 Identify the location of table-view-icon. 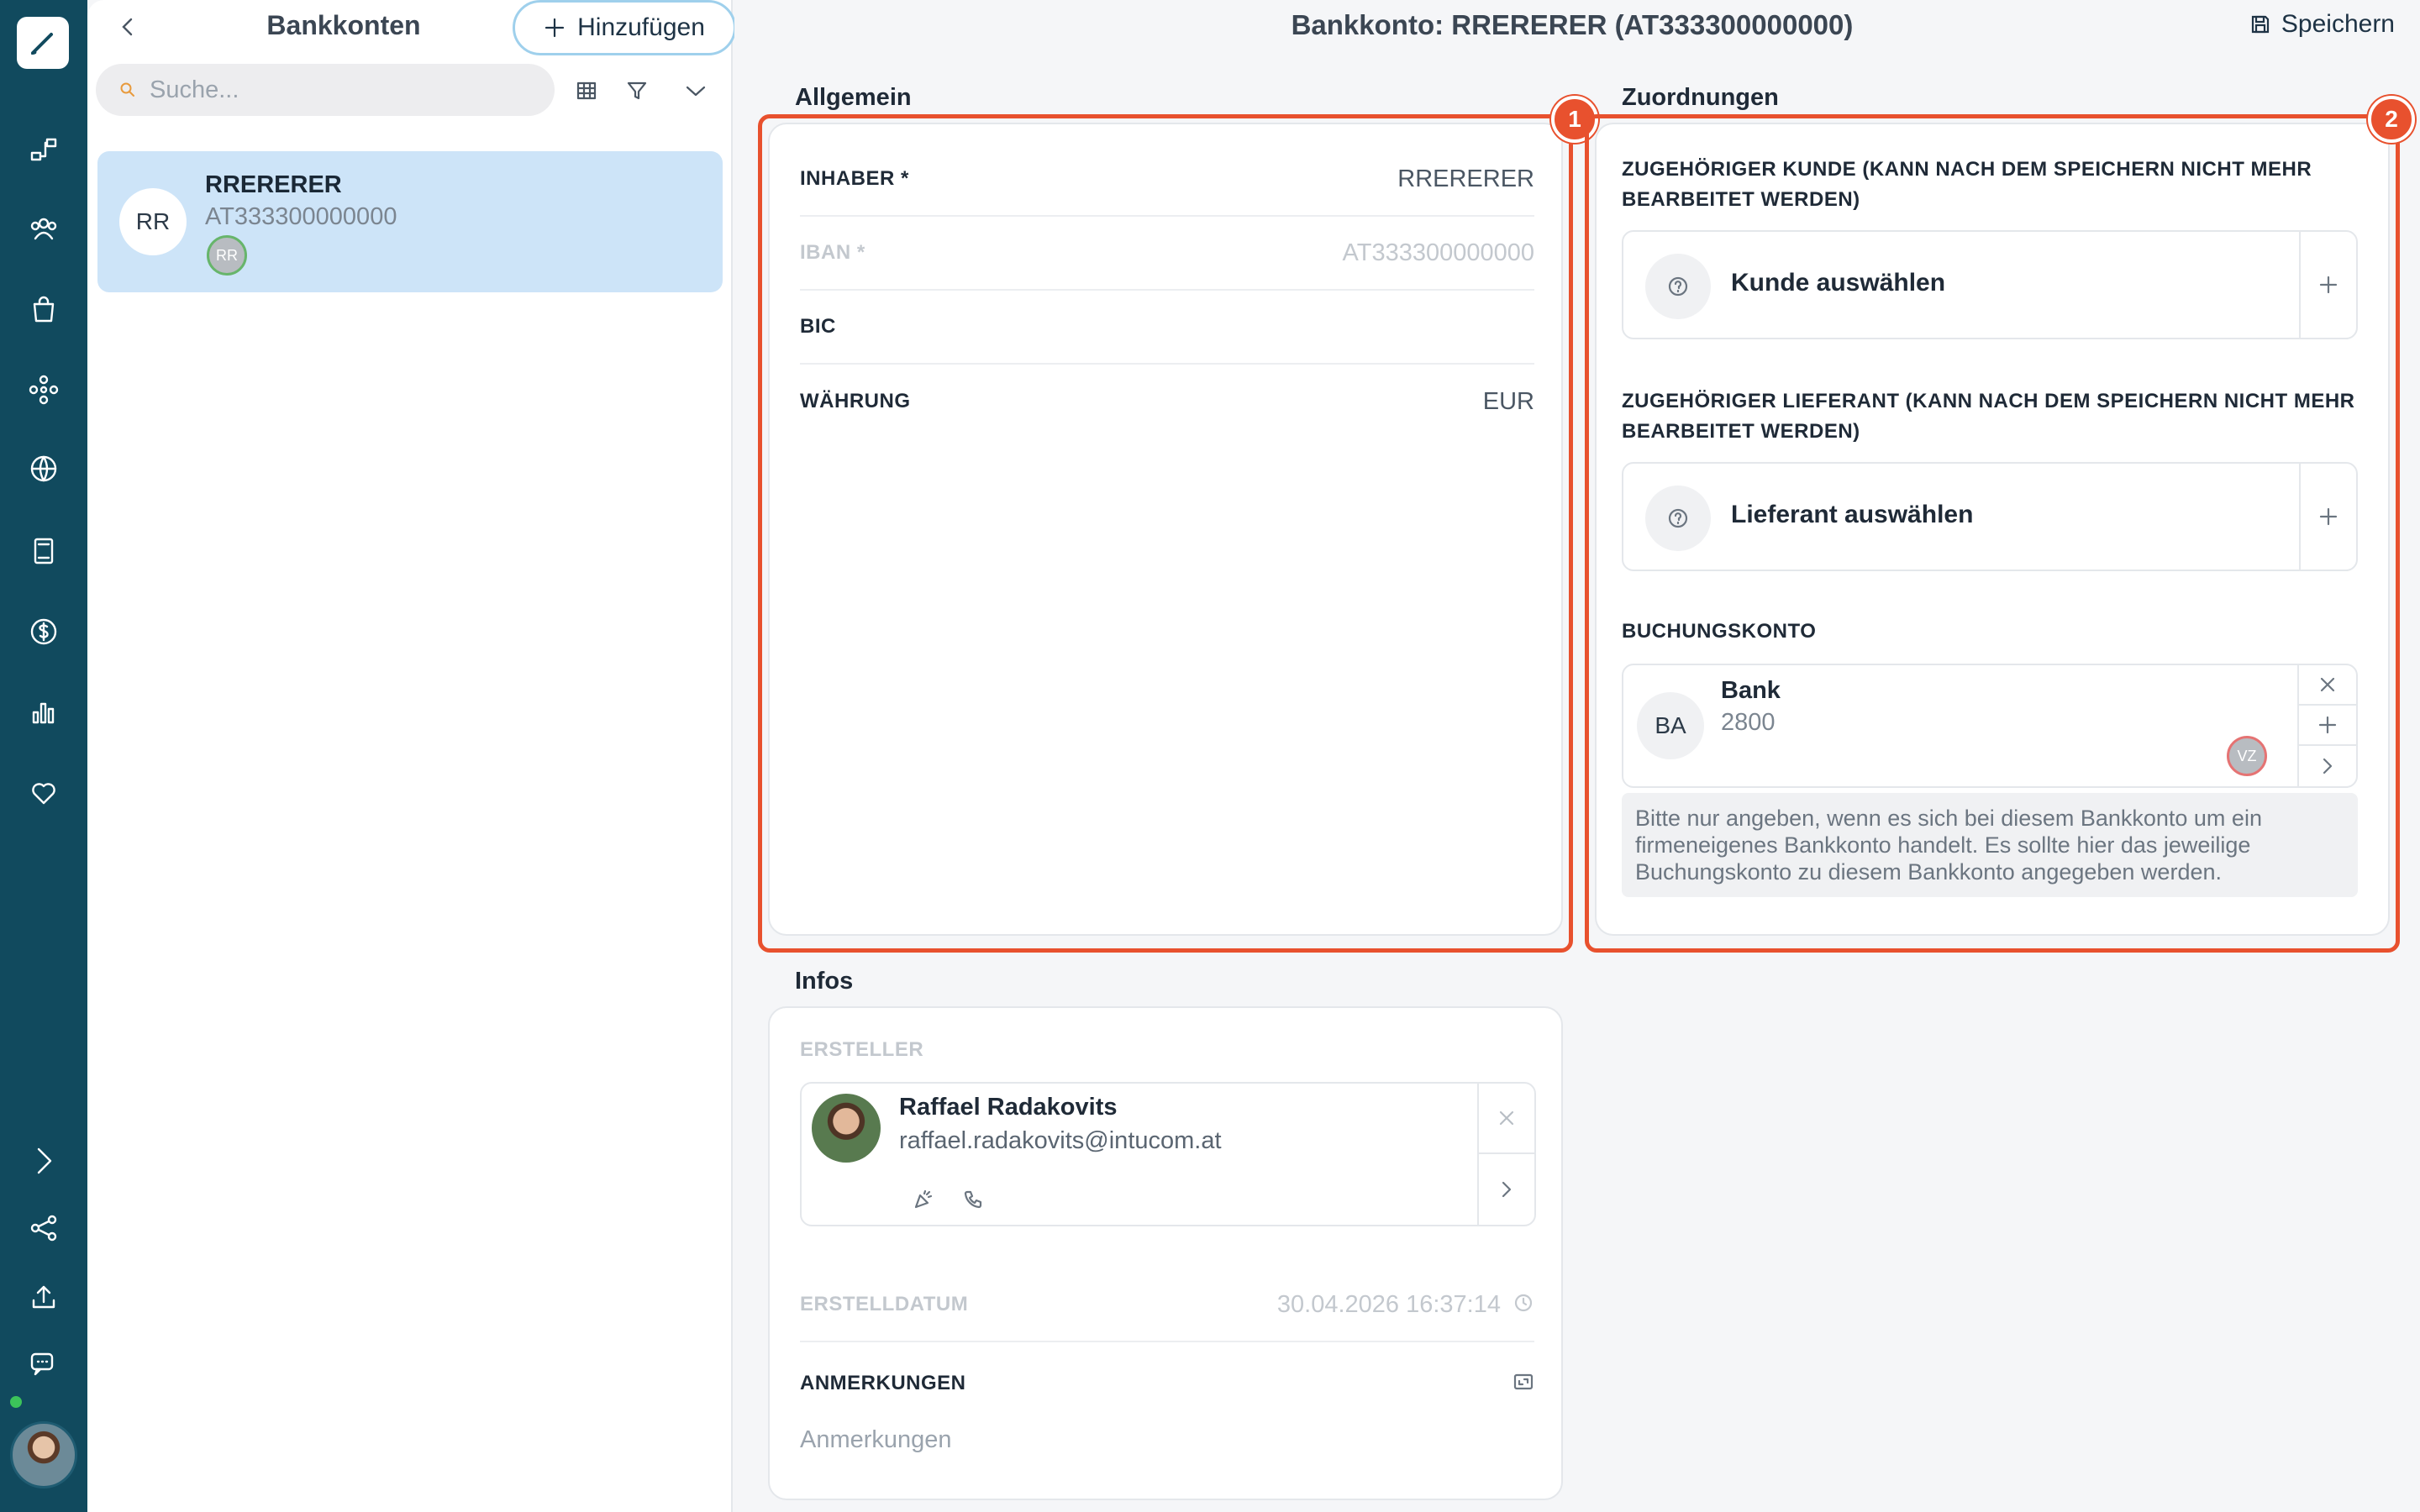
(586, 91).